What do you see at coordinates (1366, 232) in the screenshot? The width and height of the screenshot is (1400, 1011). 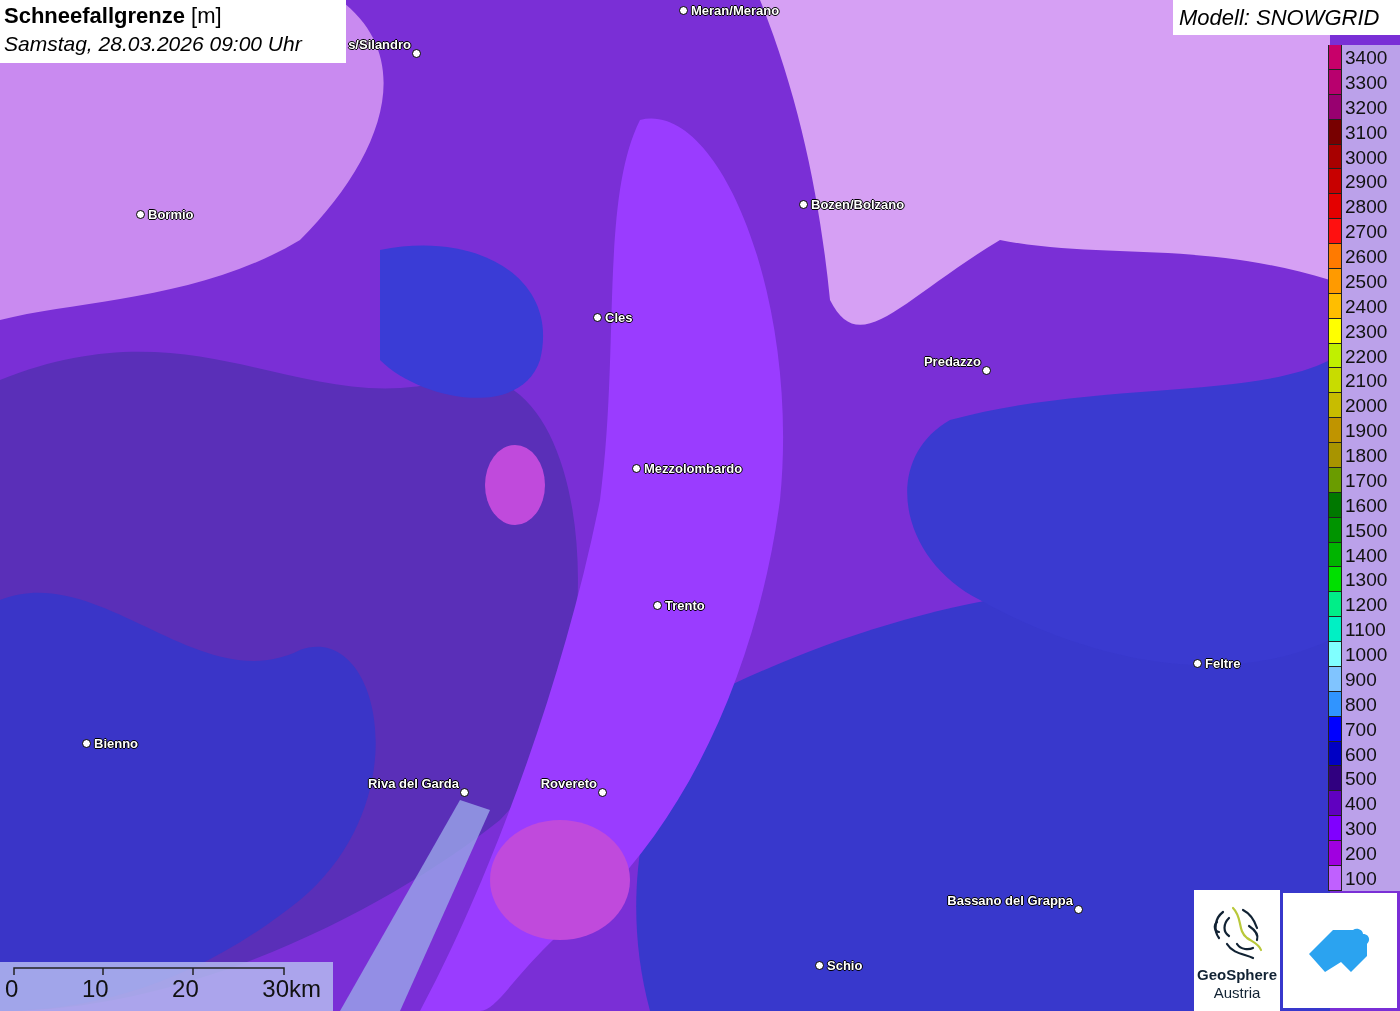 I see `legend-label: 2700` at bounding box center [1366, 232].